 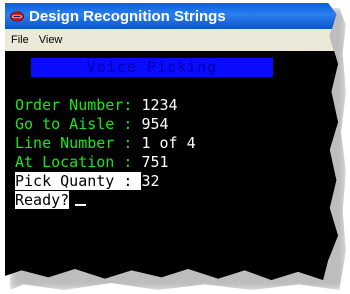 I want to click on row-order-number: Order Number: 1234, so click(x=96, y=105).